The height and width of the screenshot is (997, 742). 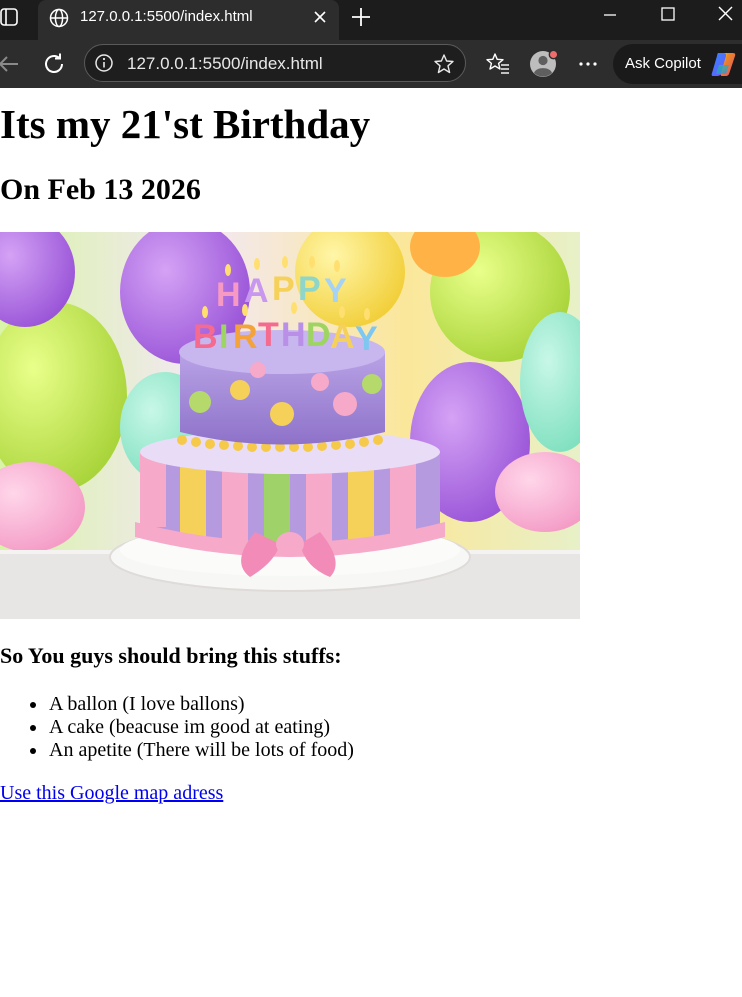 I want to click on close-tab-icon, so click(x=320, y=17).